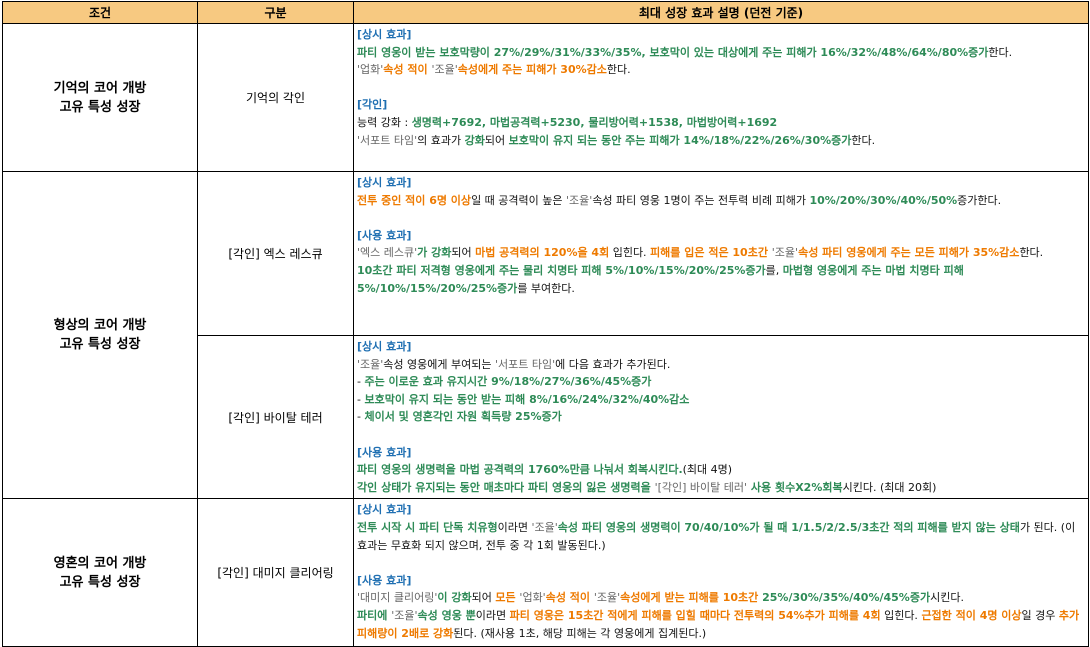  I want to click on text-segment: 를,, so click(774, 270).